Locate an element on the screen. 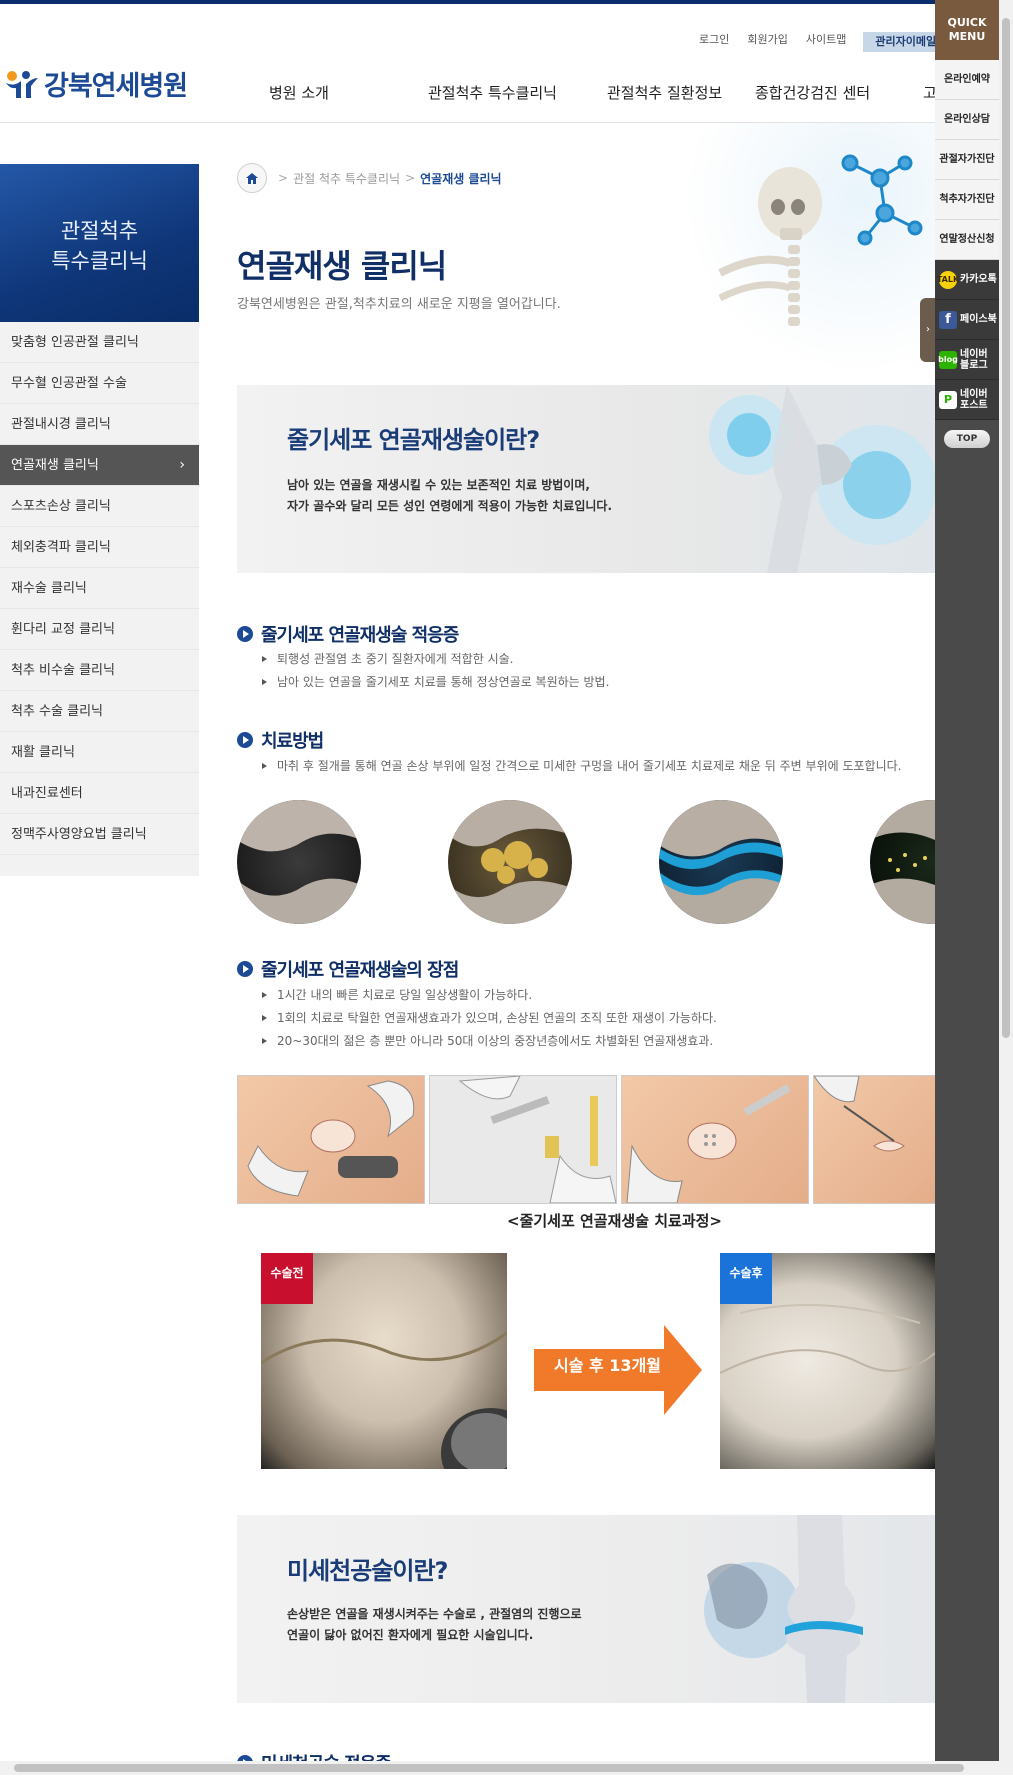 The width and height of the screenshot is (1013, 1776). logo-text: 강북연세병원 is located at coordinates (116, 86).